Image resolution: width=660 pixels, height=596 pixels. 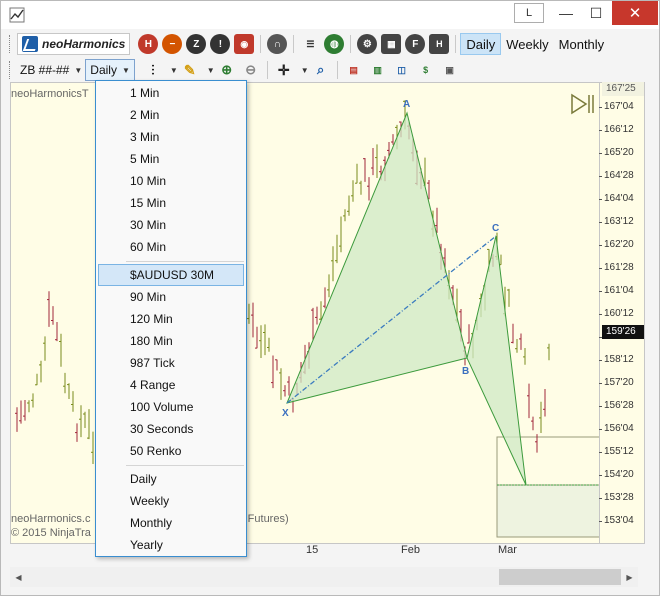 I want to click on z-circle-icon: Z, so click(x=196, y=44).